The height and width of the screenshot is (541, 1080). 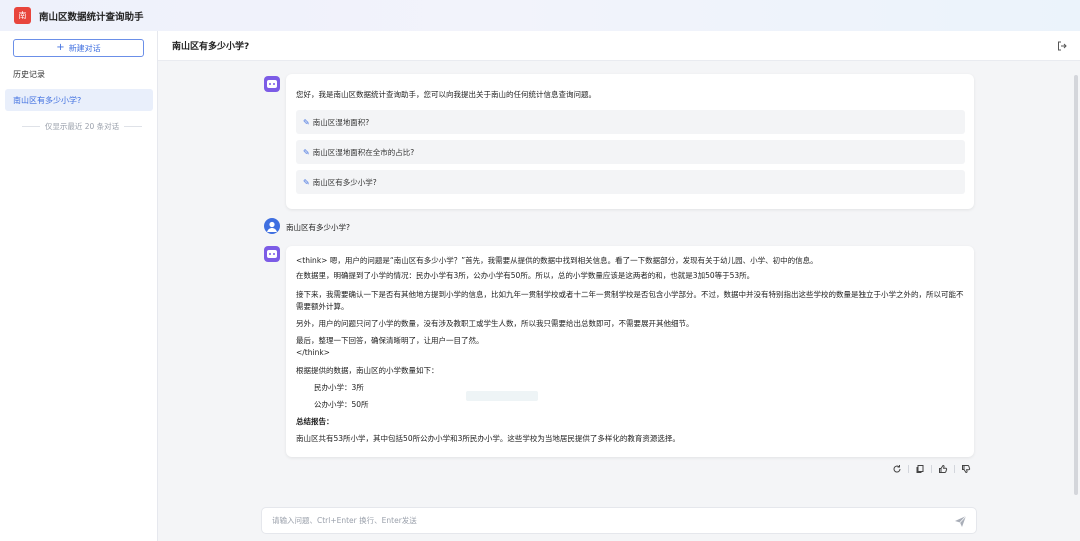 I want to click on logout-icon, so click(x=1062, y=46).